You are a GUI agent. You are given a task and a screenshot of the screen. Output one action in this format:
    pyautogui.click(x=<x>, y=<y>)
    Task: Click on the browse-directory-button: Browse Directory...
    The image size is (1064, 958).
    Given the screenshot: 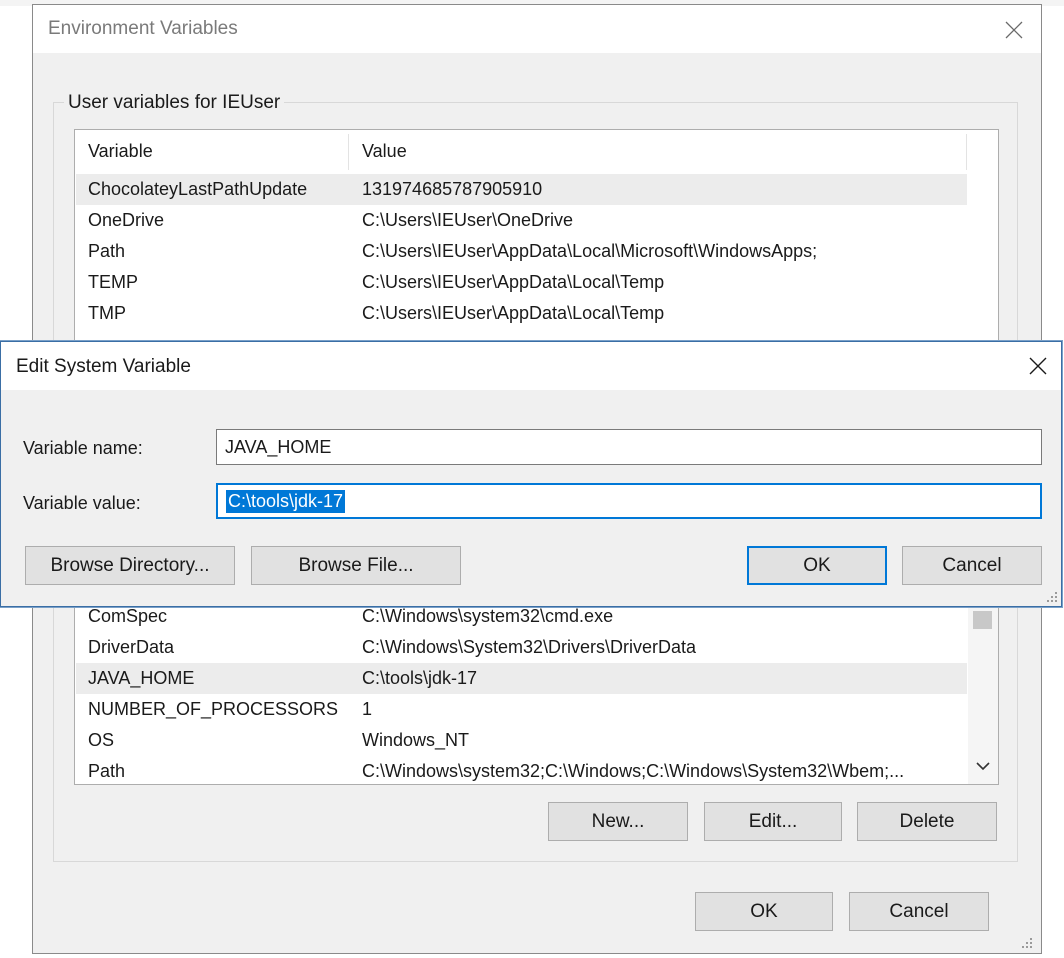 What is the action you would take?
    pyautogui.click(x=130, y=565)
    